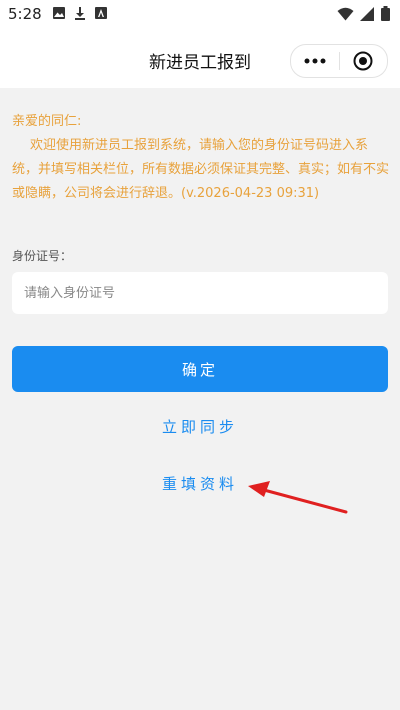 The height and width of the screenshot is (710, 400). Describe the element at coordinates (345, 13) in the screenshot. I see `wifi-icon` at that location.